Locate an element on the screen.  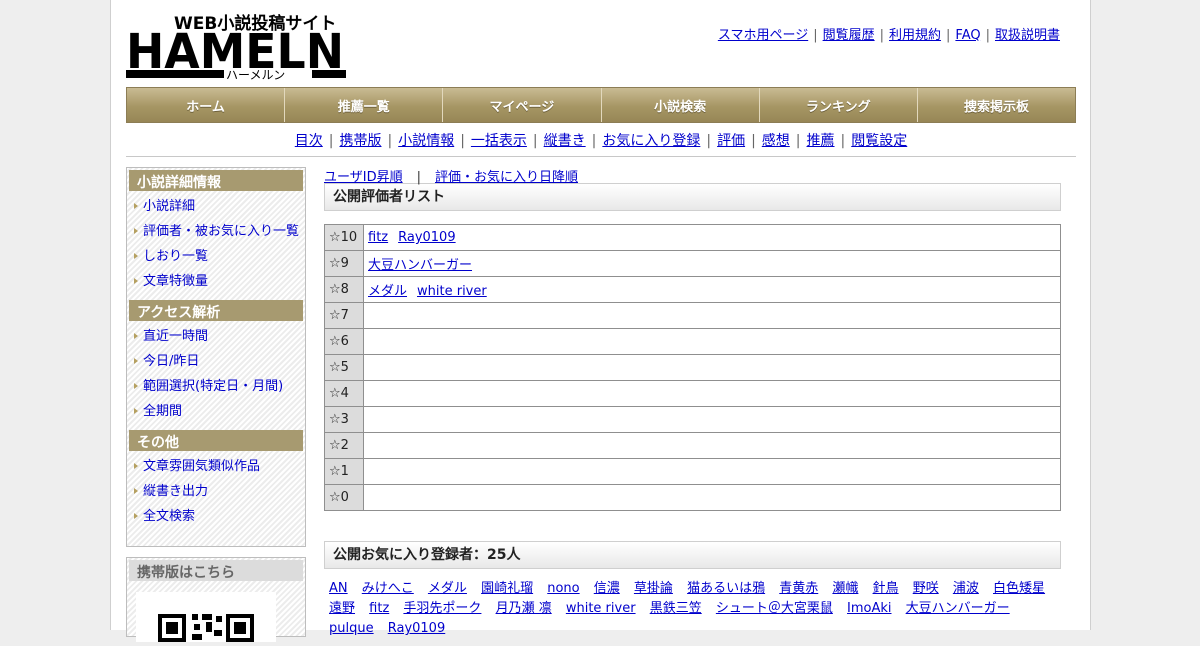
favorite-user-link: 白色矮星 is located at coordinates (1019, 588).